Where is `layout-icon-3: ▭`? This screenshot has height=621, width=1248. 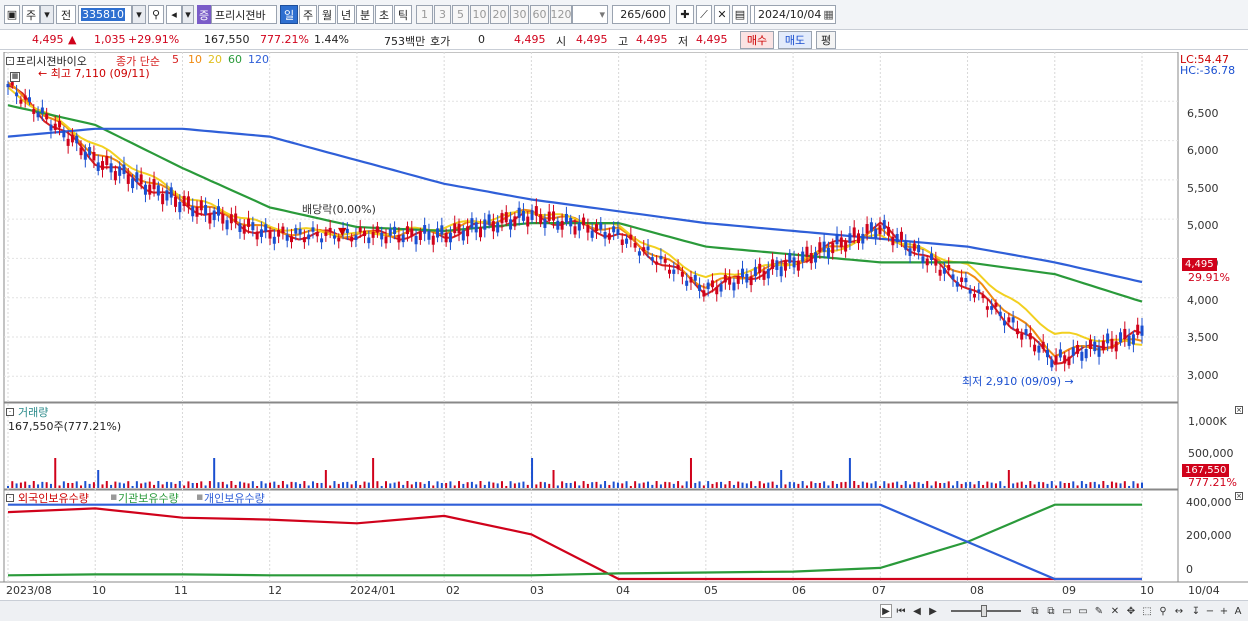 layout-icon-3: ▭ is located at coordinates (1067, 611).